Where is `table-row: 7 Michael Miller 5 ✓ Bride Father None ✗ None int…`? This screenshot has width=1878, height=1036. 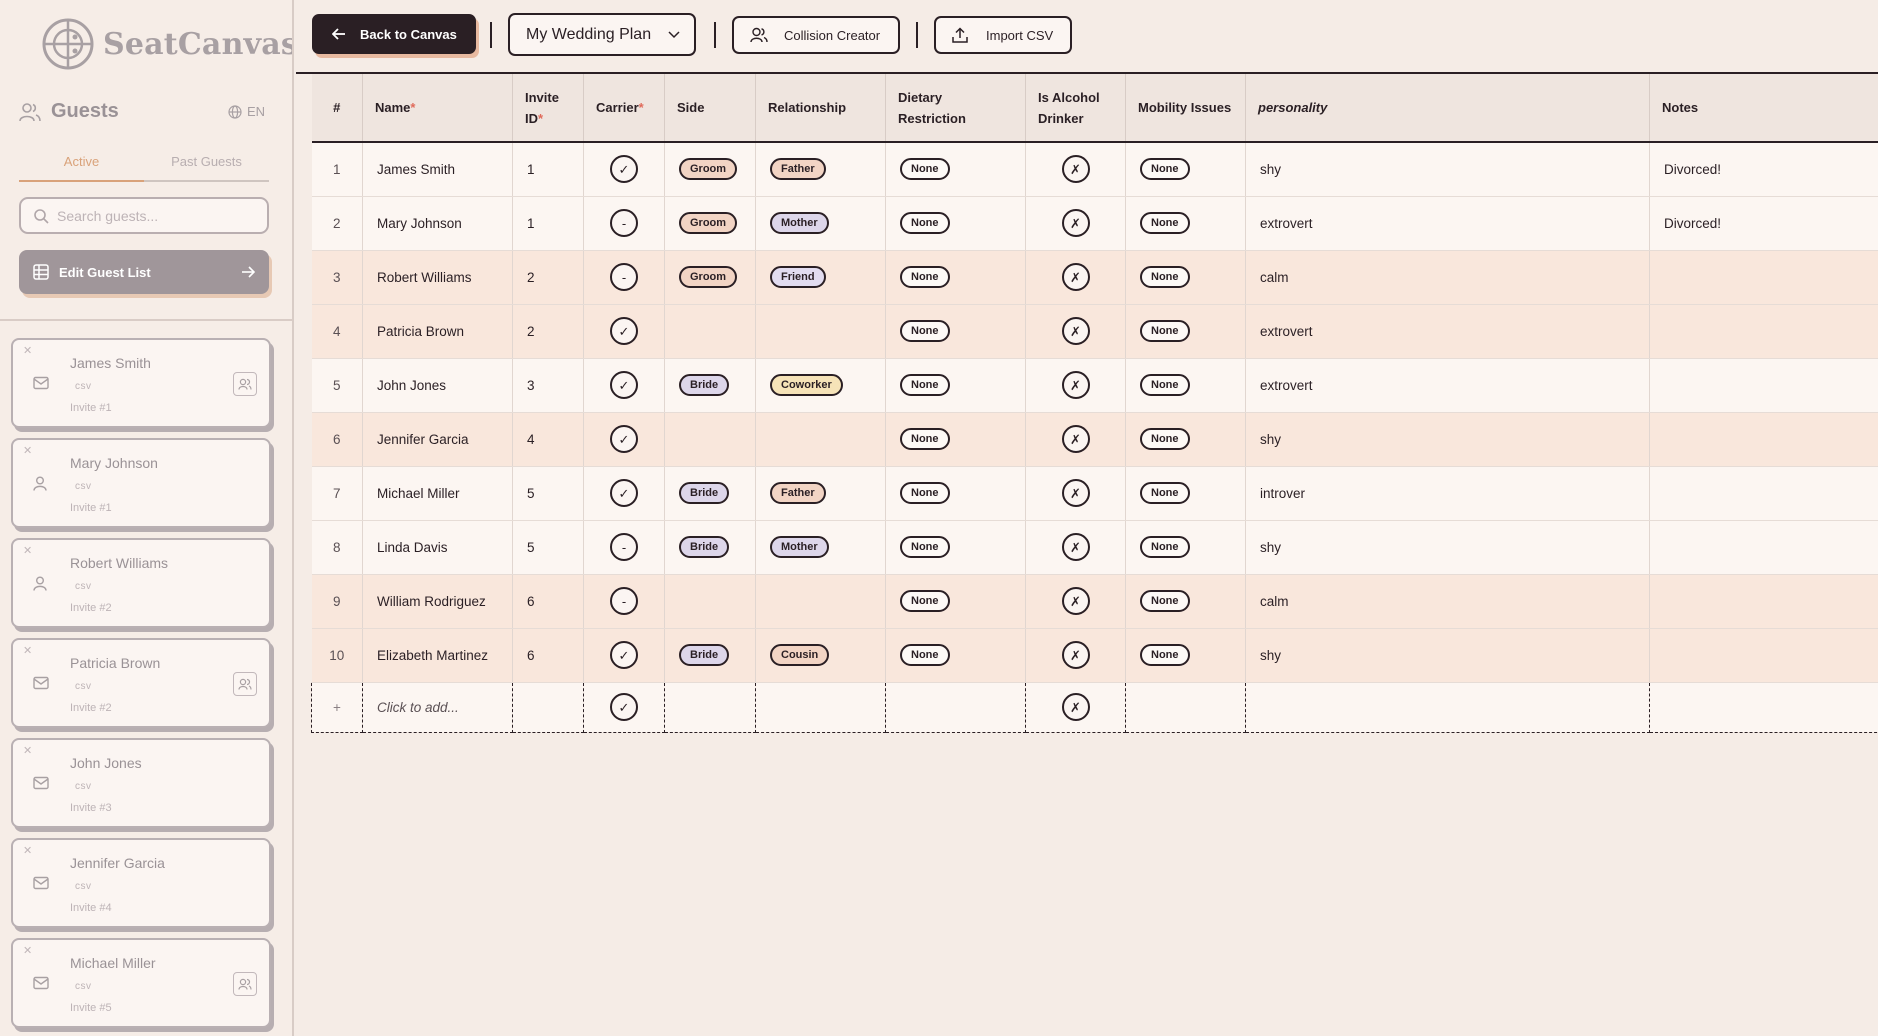 table-row: 7 Michael Miller 5 ✓ Bride Father None ✗ None int… is located at coordinates (1094, 493).